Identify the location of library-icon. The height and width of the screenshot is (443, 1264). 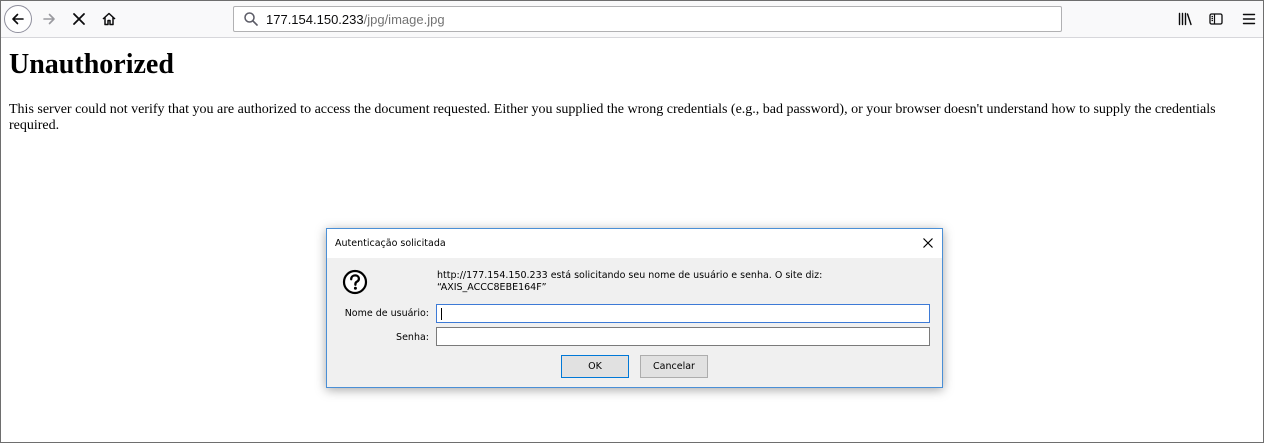
(1185, 19).